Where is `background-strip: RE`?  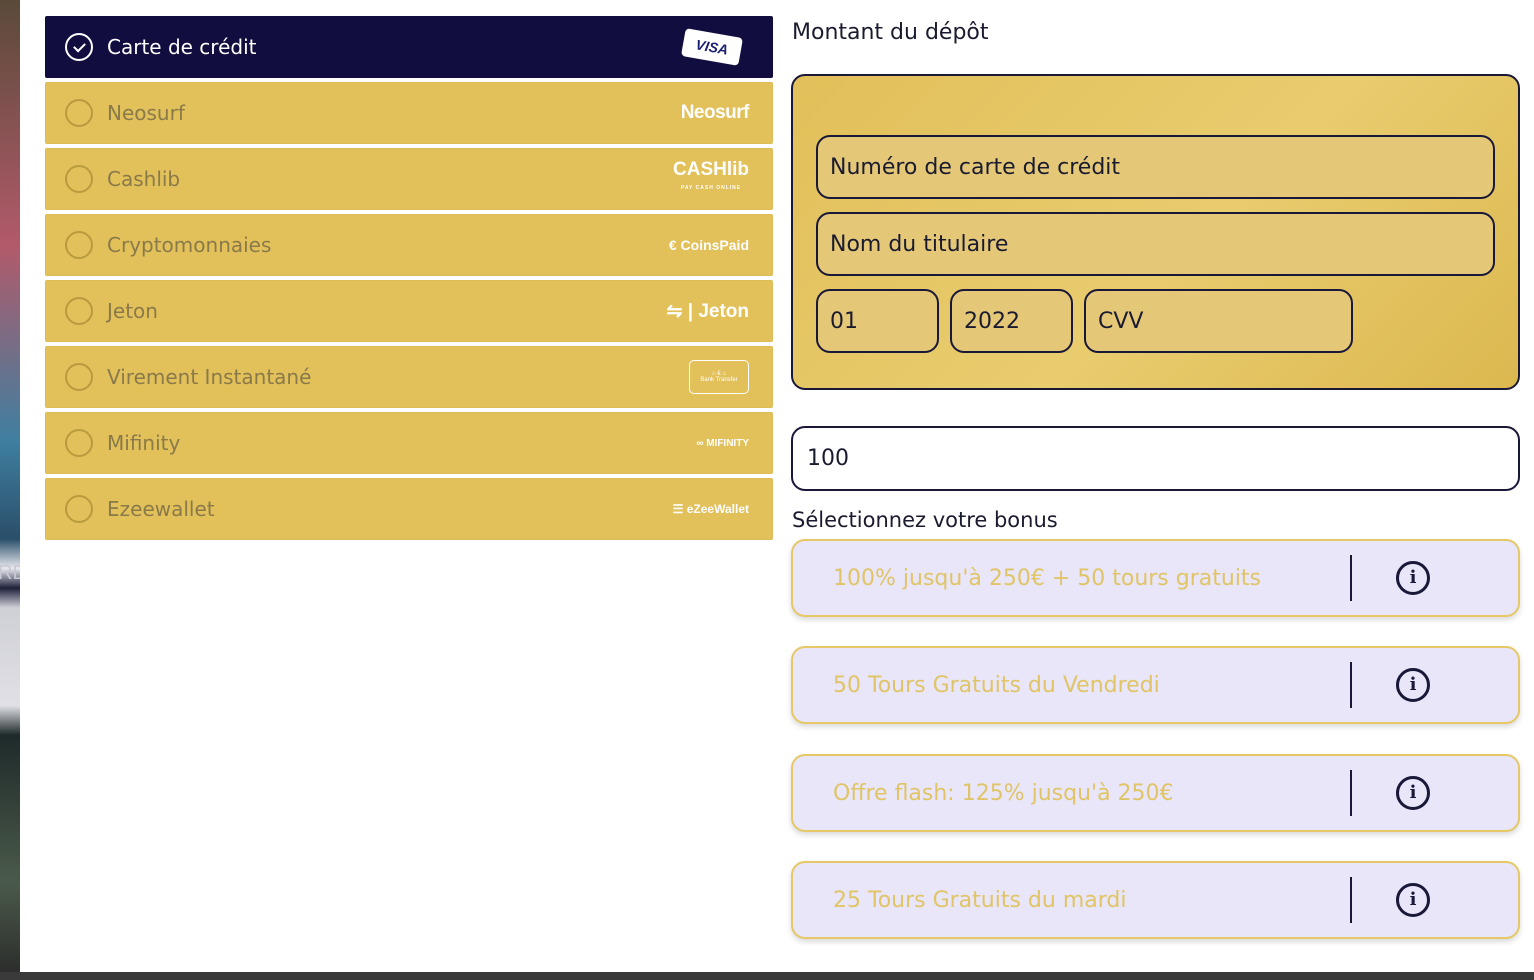 background-strip: RE is located at coordinates (13, 490).